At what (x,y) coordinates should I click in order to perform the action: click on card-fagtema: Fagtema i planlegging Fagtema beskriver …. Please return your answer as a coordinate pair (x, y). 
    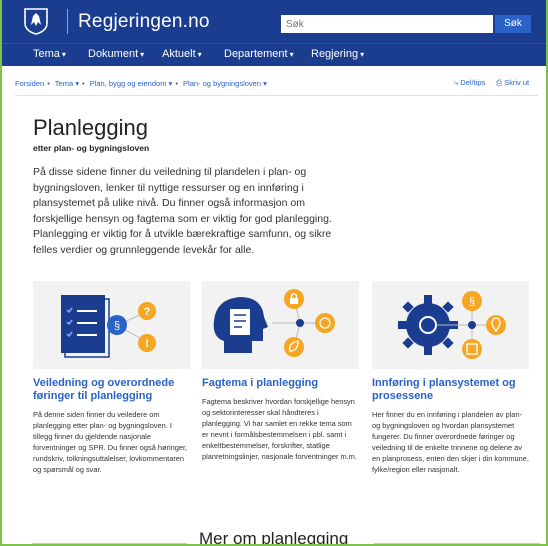
    Looking at the image, I should click on (280, 371).